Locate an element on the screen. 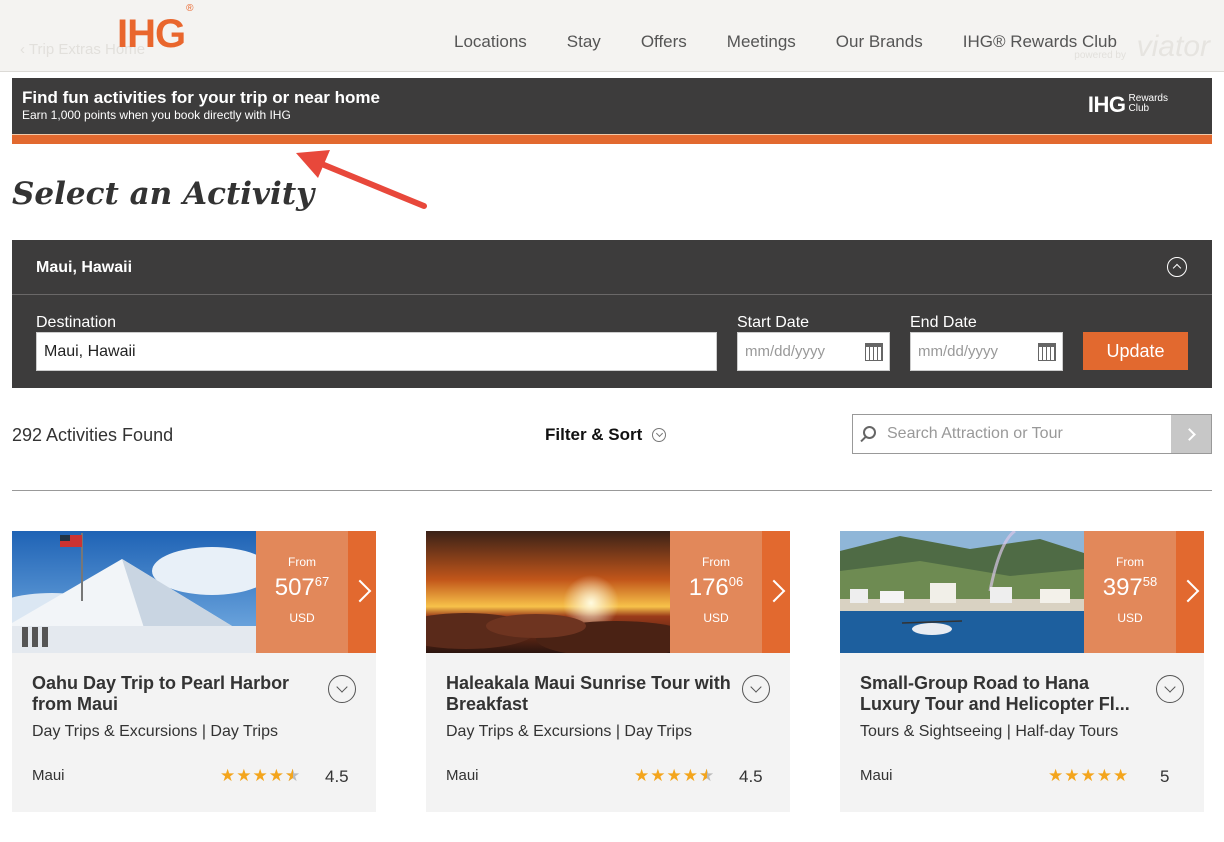 The height and width of the screenshot is (842, 1224). activity-category: Tours & Sightseeing | Half-day Tours is located at coordinates (989, 731).